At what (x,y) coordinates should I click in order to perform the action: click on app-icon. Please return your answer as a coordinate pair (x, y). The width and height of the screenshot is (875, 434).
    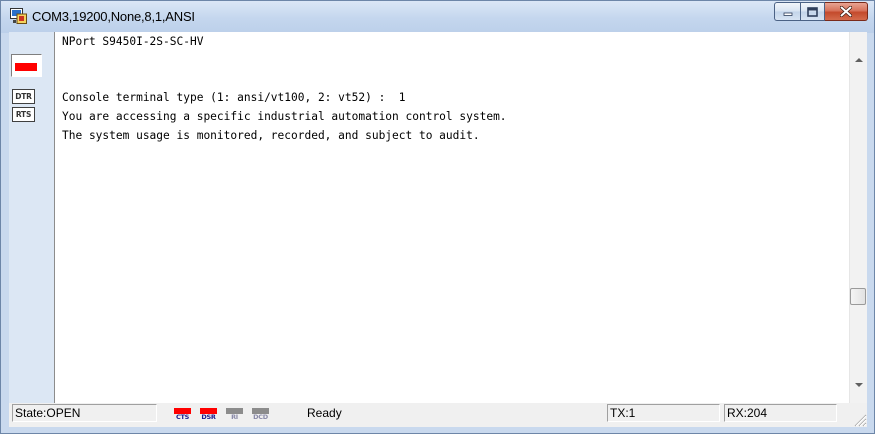
    Looking at the image, I should click on (18, 16).